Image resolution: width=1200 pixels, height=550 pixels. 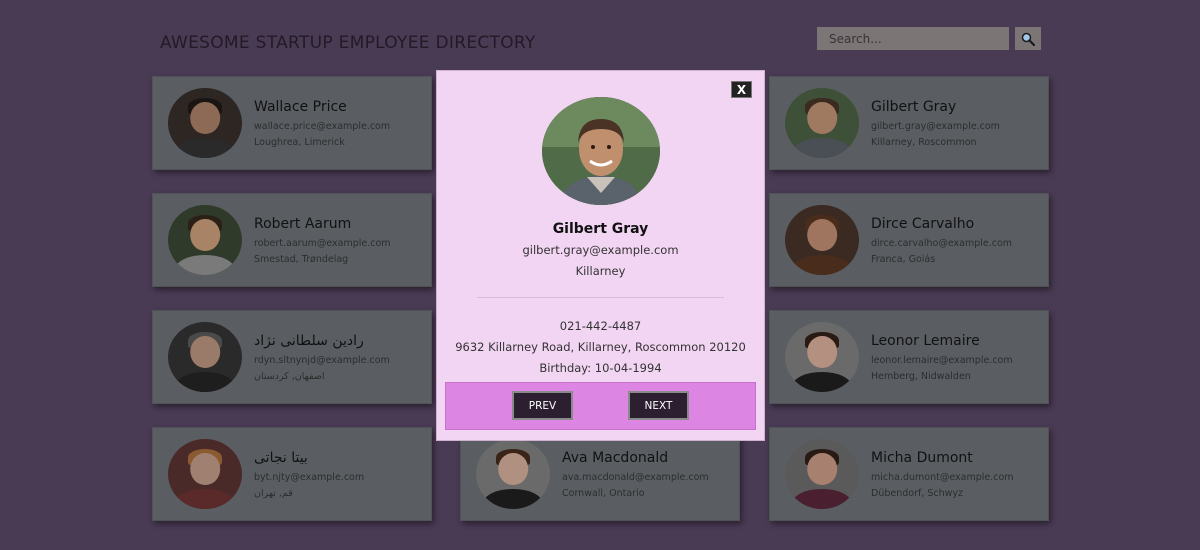 I want to click on magnifier-icon, so click(x=1028, y=39).